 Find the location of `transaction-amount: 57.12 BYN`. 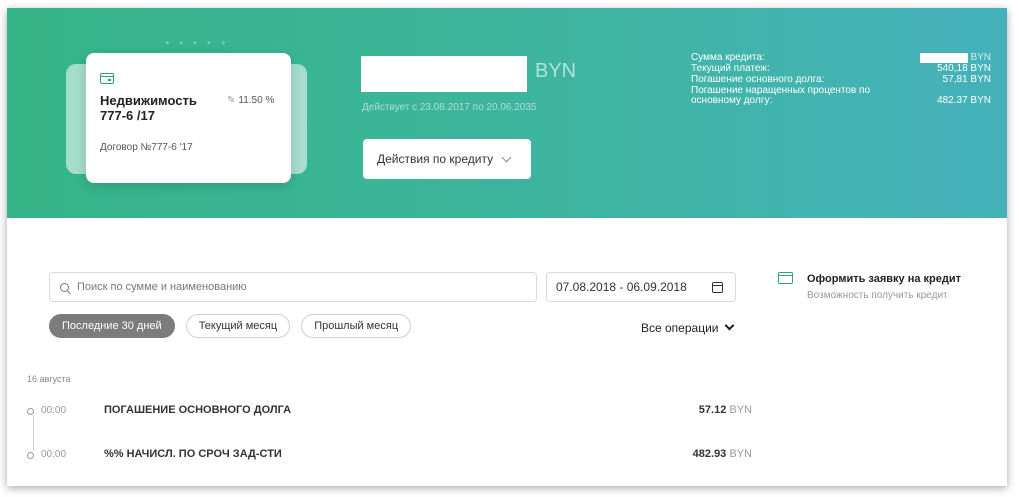

transaction-amount: 57.12 BYN is located at coordinates (725, 410).